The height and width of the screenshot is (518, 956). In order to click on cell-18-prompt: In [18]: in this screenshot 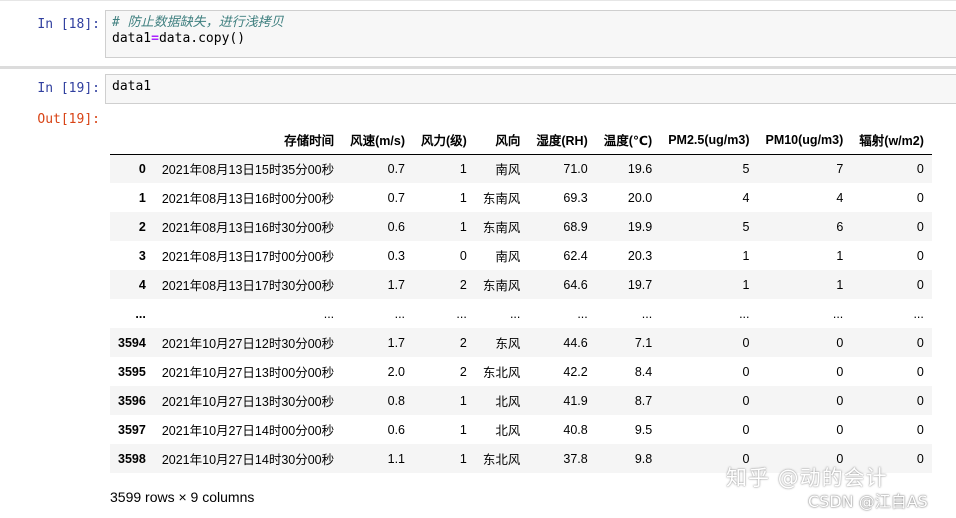, I will do `click(68, 24)`.